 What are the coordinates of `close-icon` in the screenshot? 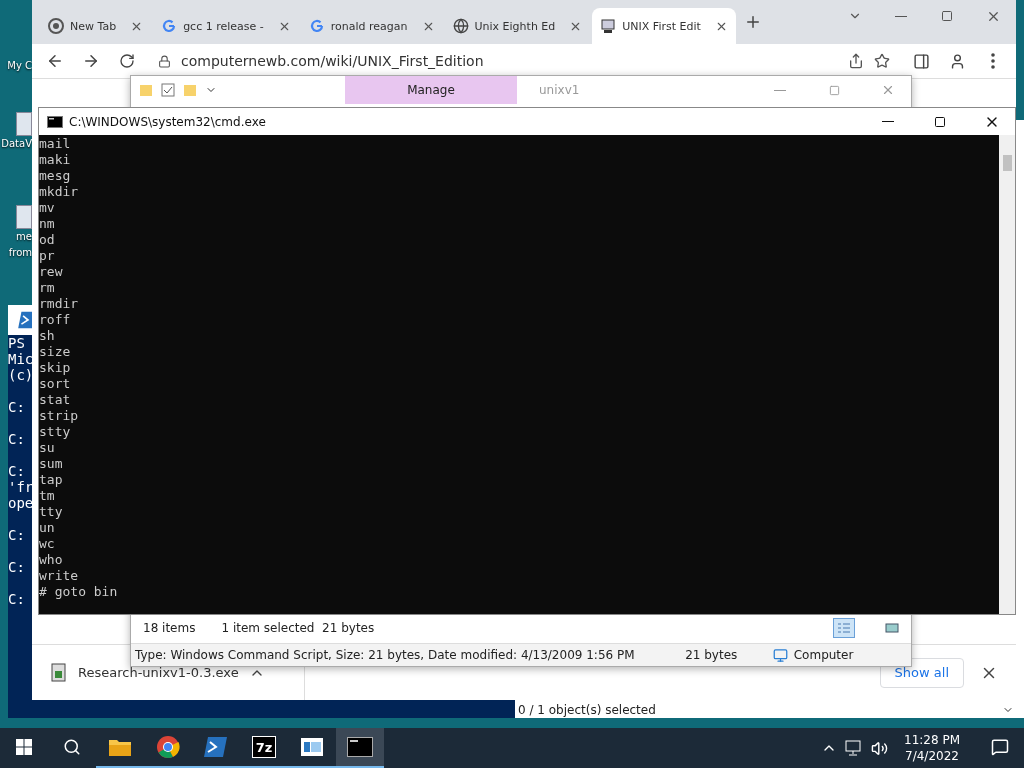 It's located at (888, 90).